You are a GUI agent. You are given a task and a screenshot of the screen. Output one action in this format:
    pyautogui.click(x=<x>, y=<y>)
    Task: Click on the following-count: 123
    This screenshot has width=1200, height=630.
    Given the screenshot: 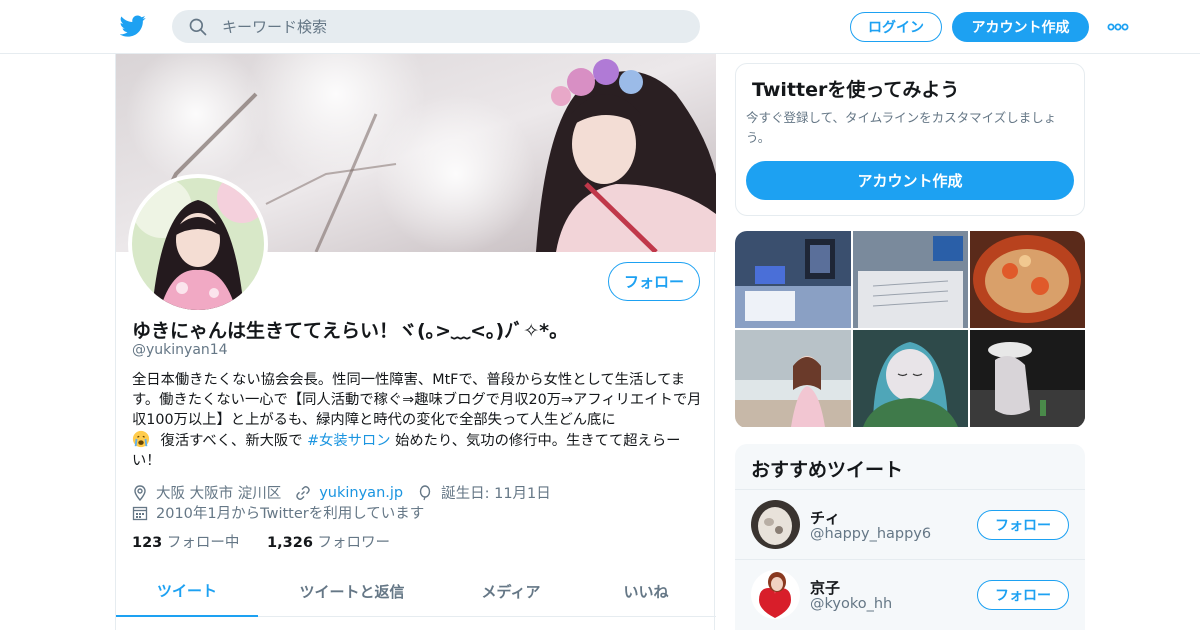 What is the action you would take?
    pyautogui.click(x=147, y=543)
    